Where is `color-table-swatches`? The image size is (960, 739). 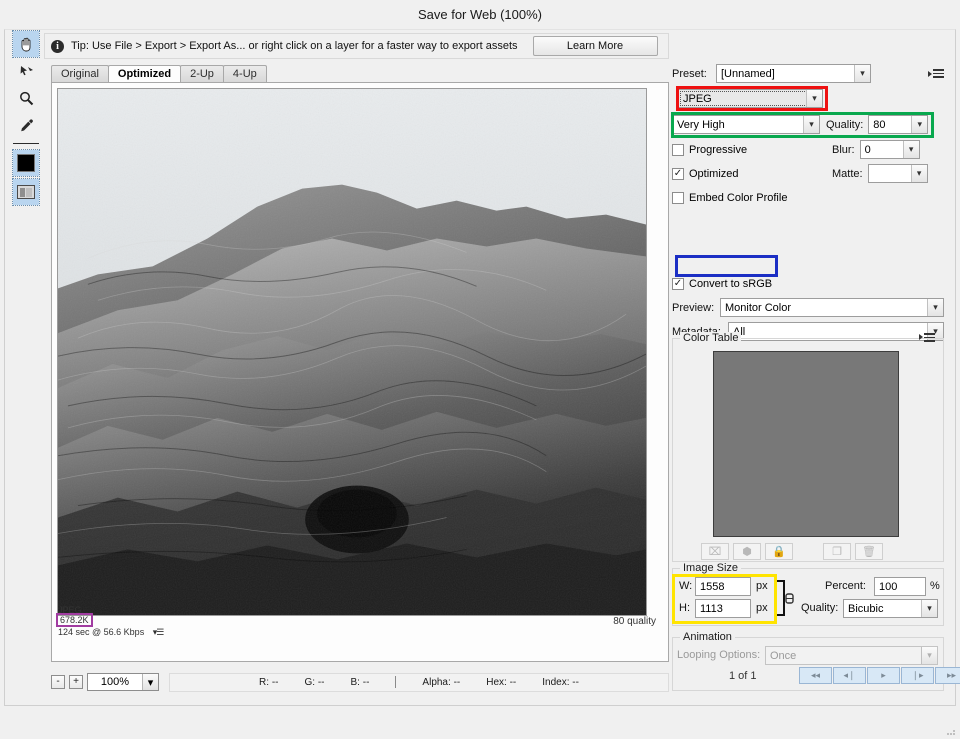 color-table-swatches is located at coordinates (806, 444).